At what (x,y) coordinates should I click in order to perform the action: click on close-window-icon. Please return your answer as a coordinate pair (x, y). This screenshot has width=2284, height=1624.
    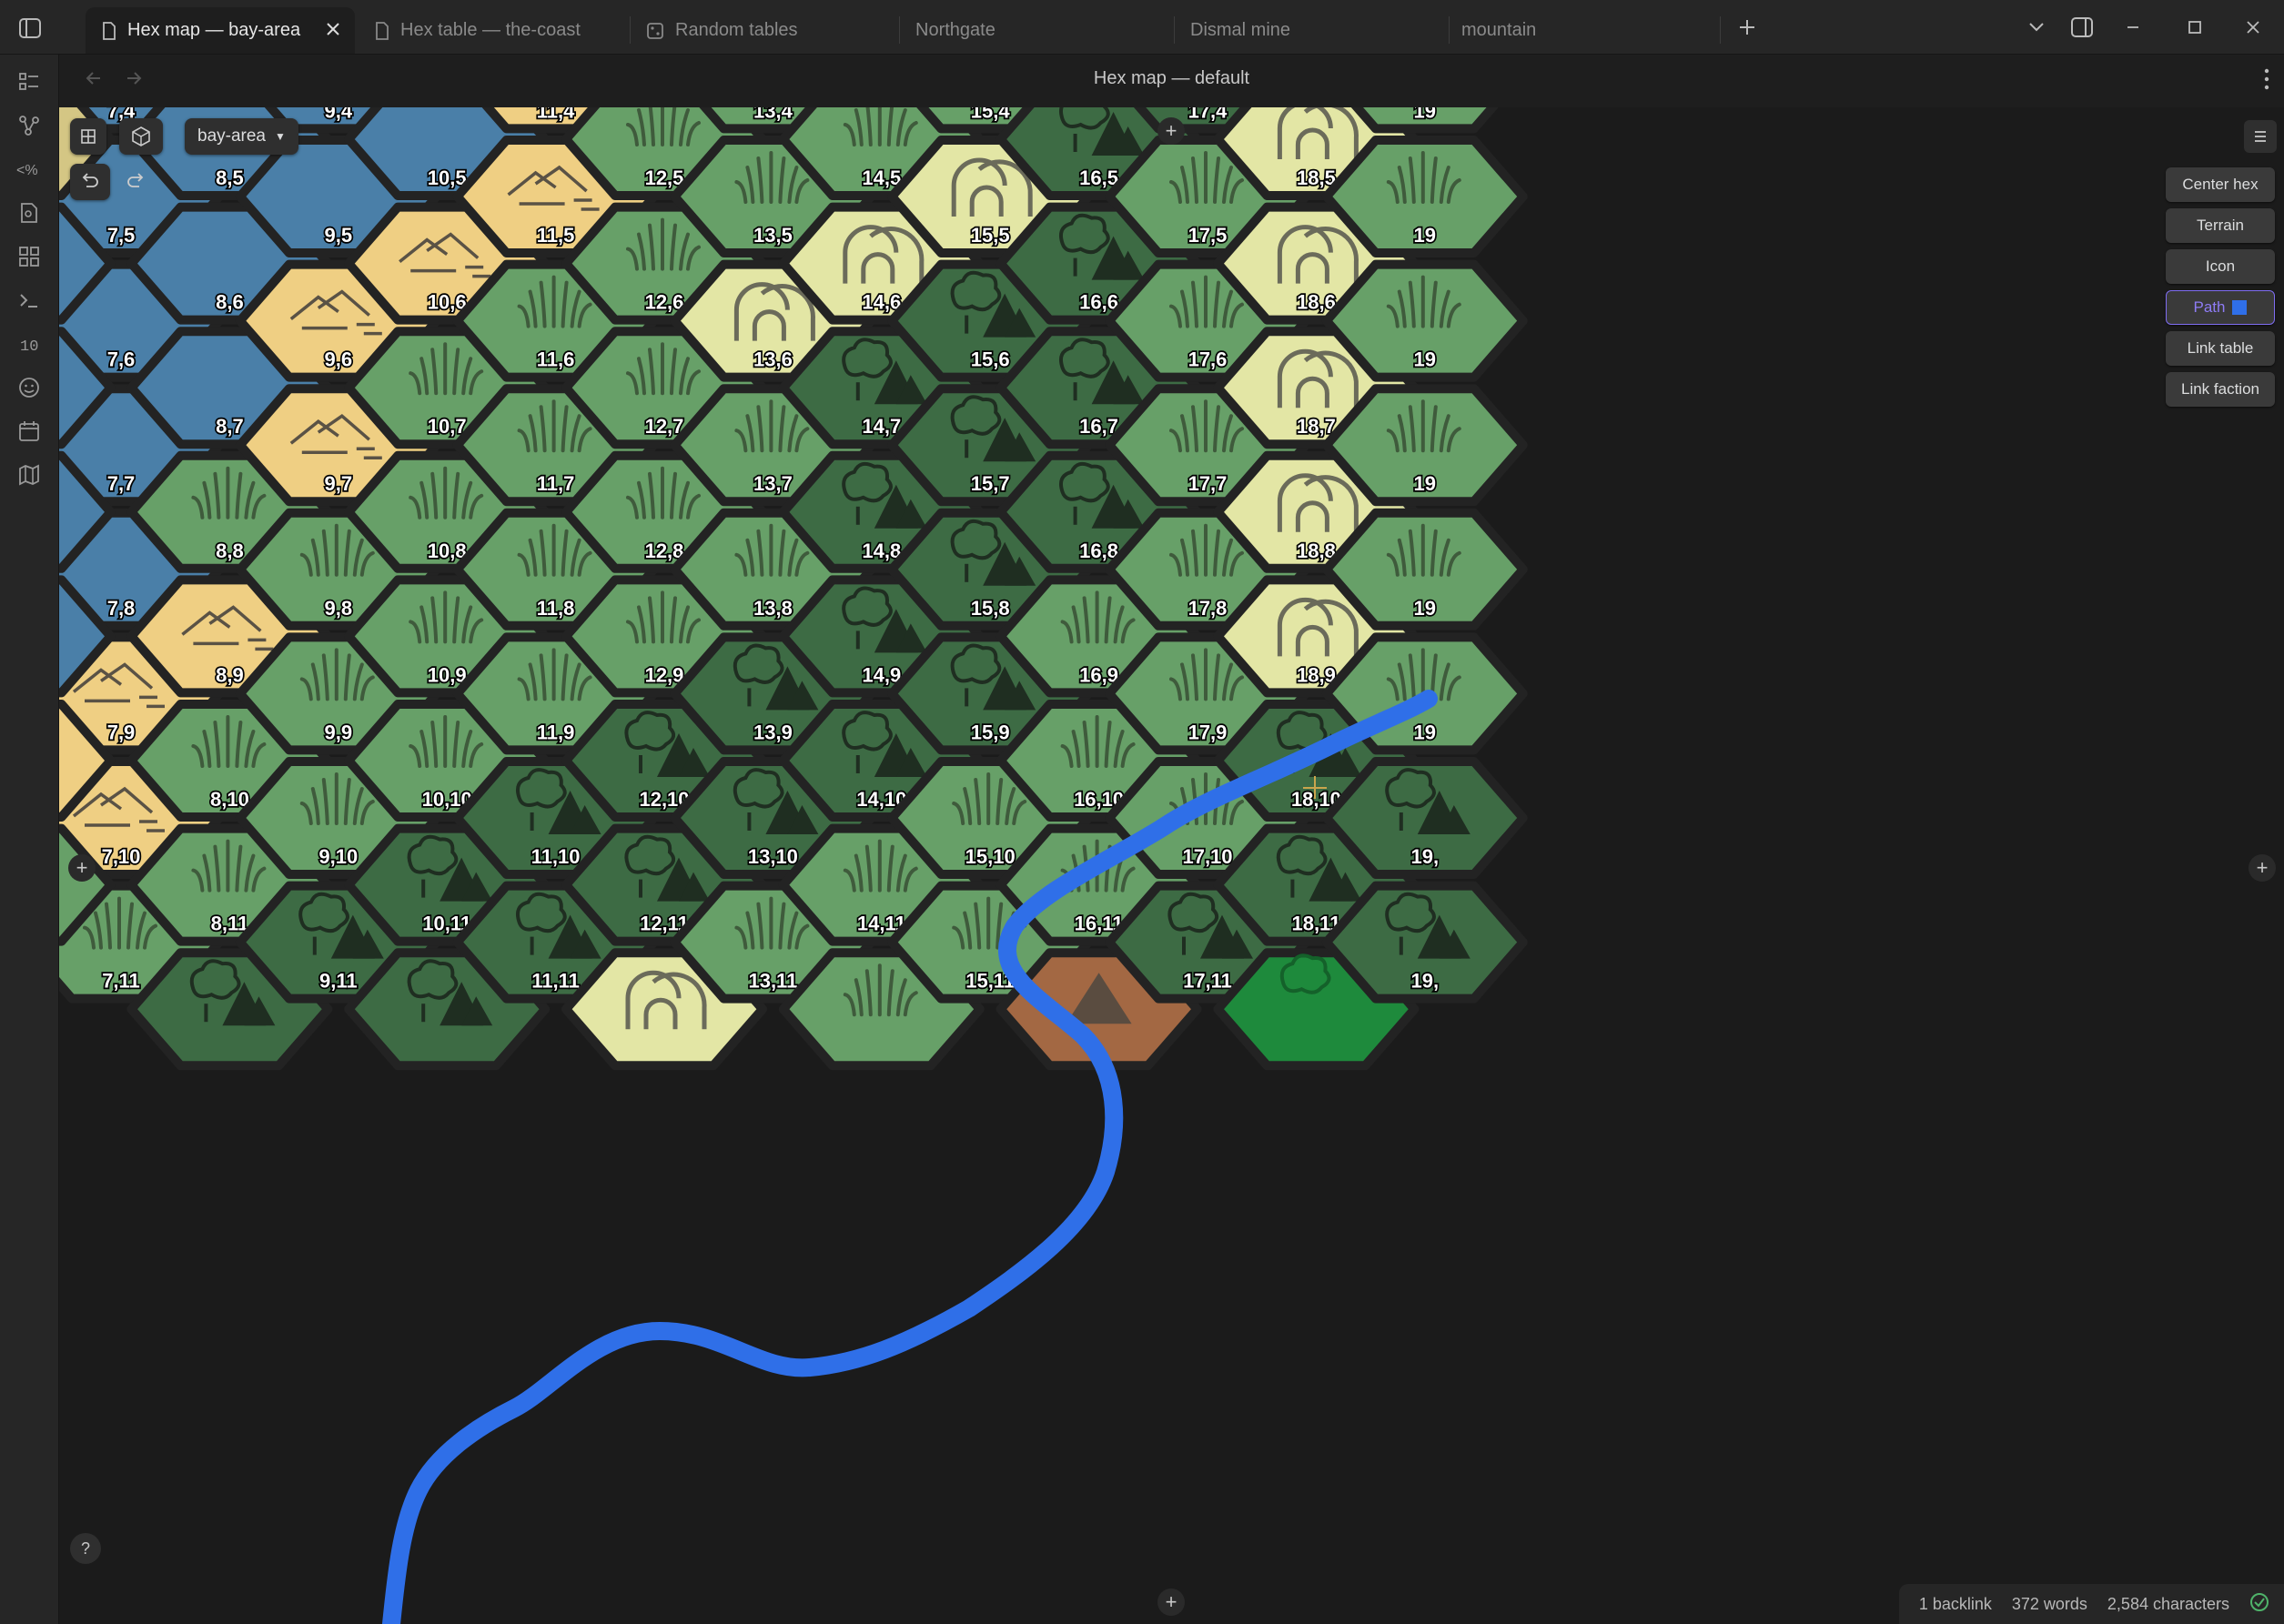
    Looking at the image, I should click on (2253, 27).